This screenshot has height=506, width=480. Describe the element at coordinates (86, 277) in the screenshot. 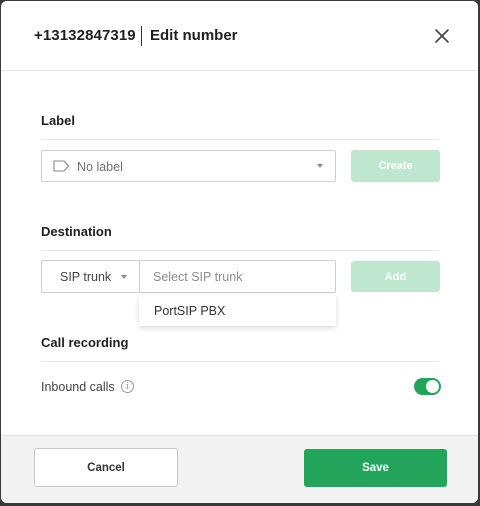

I see `destination-type-value: SIP trunk` at that location.